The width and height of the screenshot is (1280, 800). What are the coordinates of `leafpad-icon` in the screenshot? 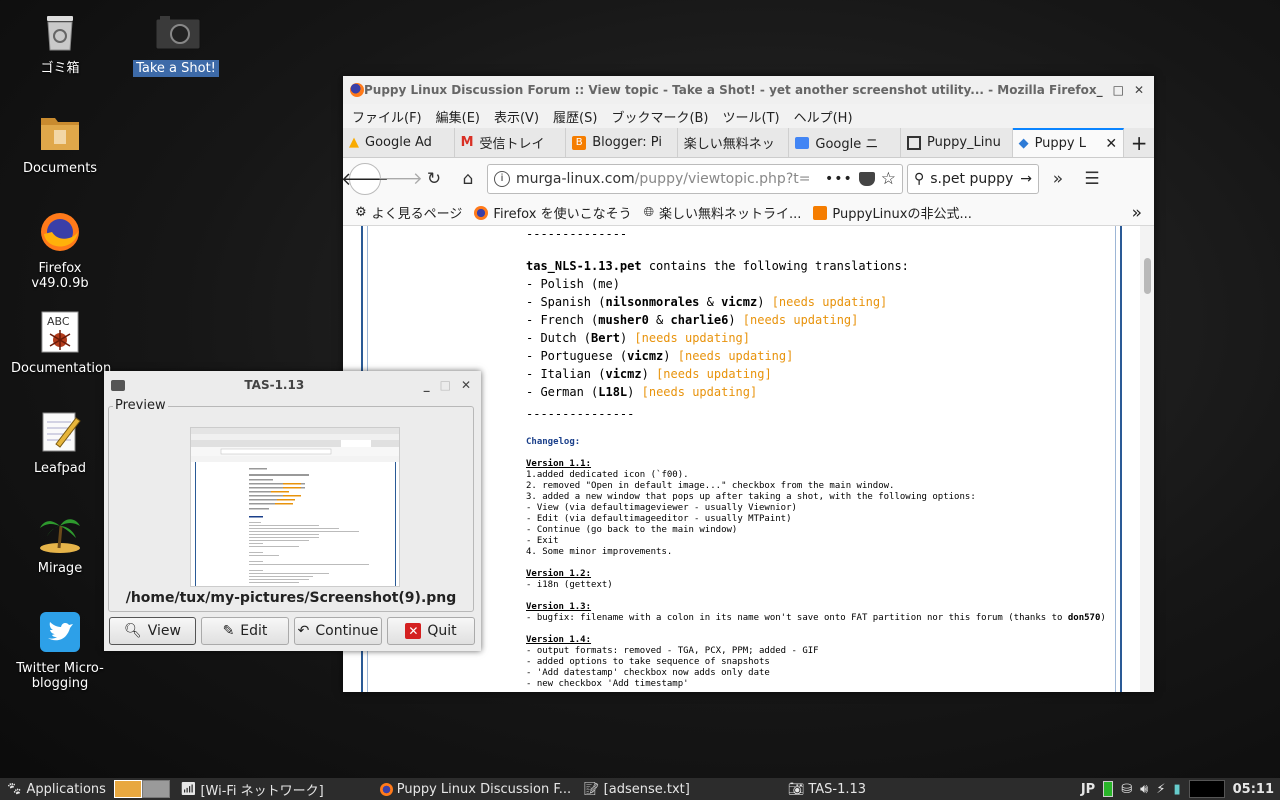 It's located at (60, 432).